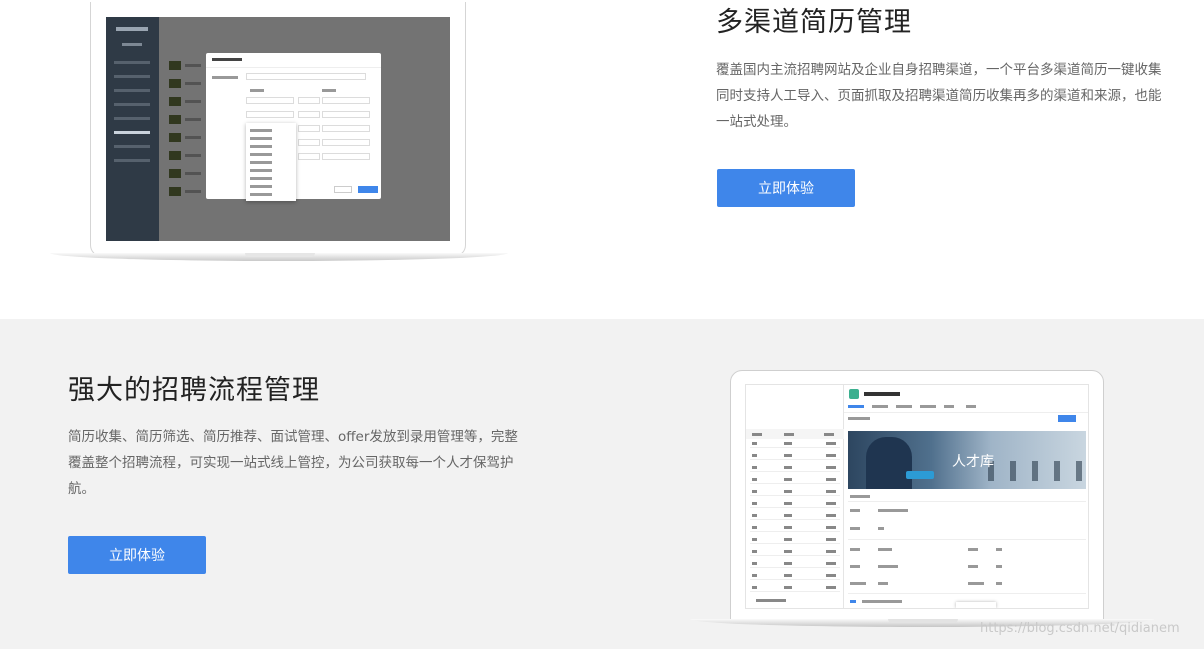 This screenshot has width=1204, height=649. What do you see at coordinates (889, 463) in the screenshot?
I see `person-image` at bounding box center [889, 463].